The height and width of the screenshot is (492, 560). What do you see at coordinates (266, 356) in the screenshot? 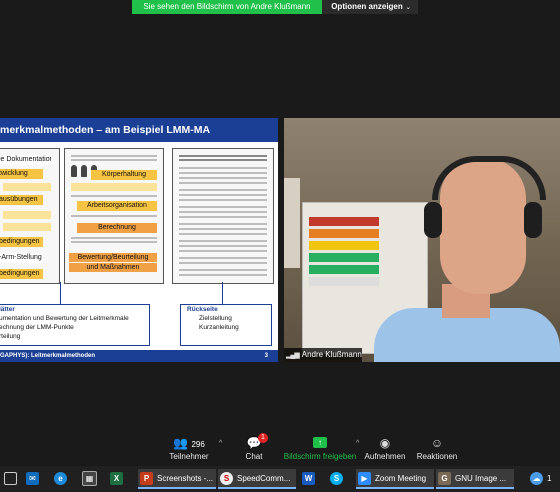
I see `slide-page-number: 3` at bounding box center [266, 356].